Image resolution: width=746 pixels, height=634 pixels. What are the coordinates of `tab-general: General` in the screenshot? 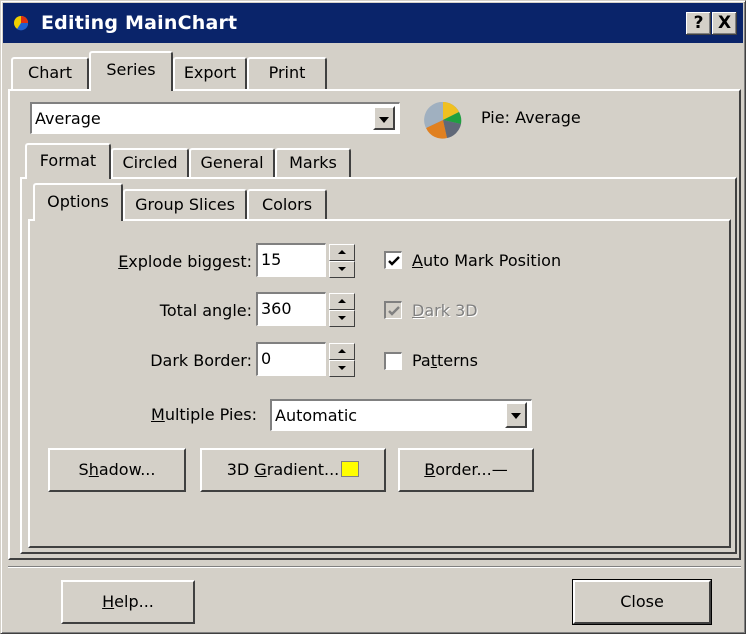 It's located at (232, 163).